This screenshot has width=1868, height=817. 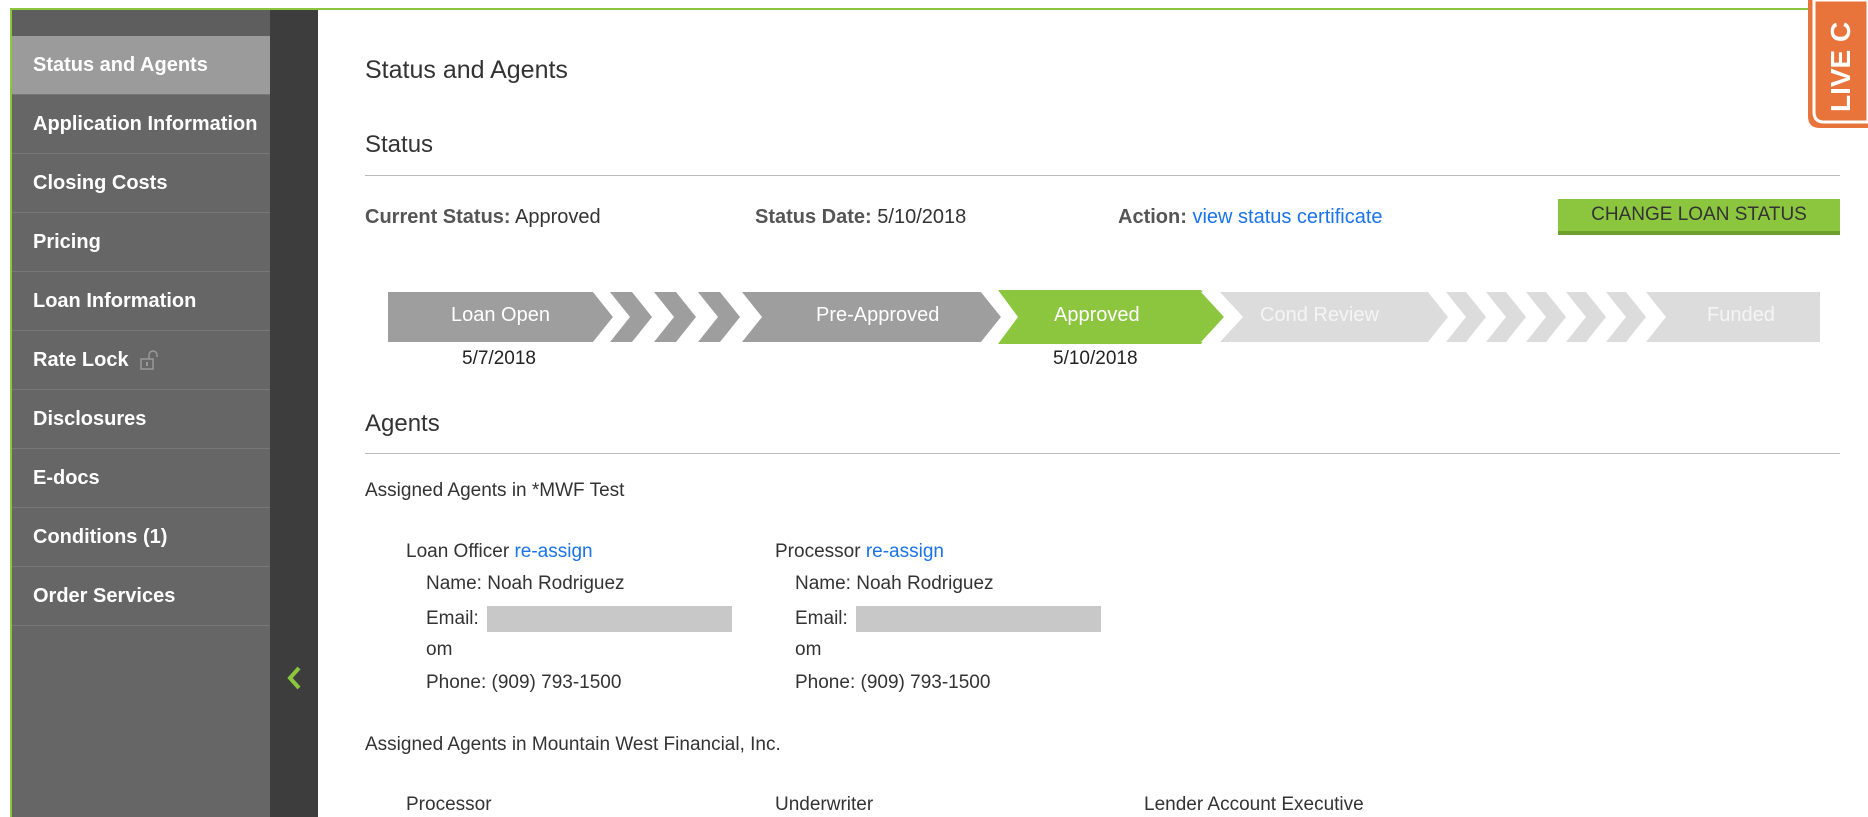 I want to click on group2-processor-role: Processor, so click(x=449, y=804).